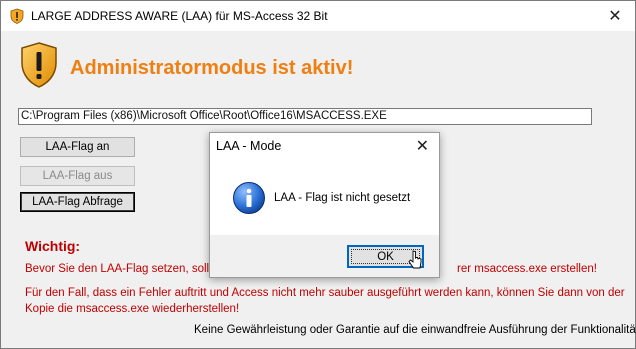  What do you see at coordinates (122, 269) in the screenshot?
I see `warning-line-1: Bevor Sie den LAA-Flag setzen, sollte` at bounding box center [122, 269].